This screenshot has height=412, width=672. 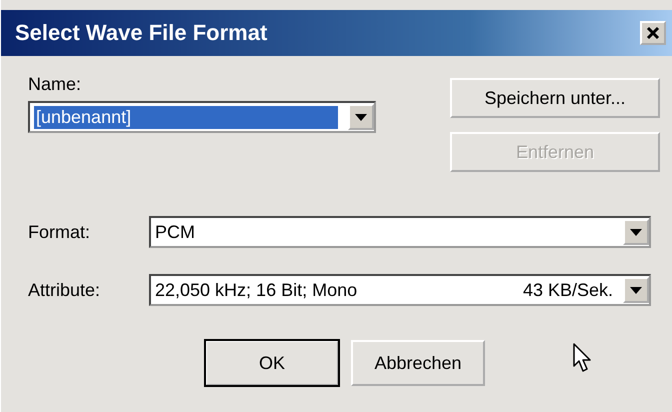 What do you see at coordinates (186, 117) in the screenshot?
I see `name-value: [unbenannt]` at bounding box center [186, 117].